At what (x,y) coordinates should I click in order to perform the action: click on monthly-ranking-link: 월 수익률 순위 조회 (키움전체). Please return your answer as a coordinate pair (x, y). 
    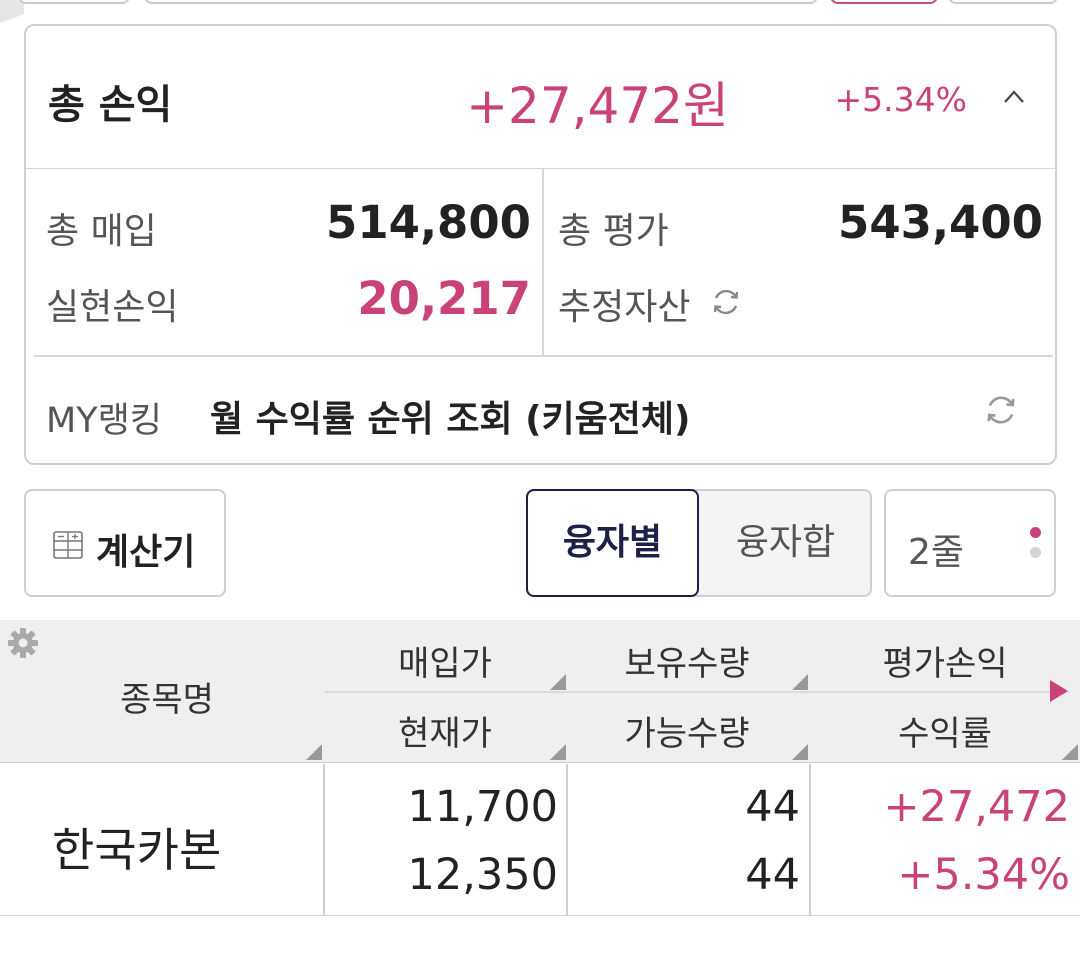
    Looking at the image, I should click on (450, 416).